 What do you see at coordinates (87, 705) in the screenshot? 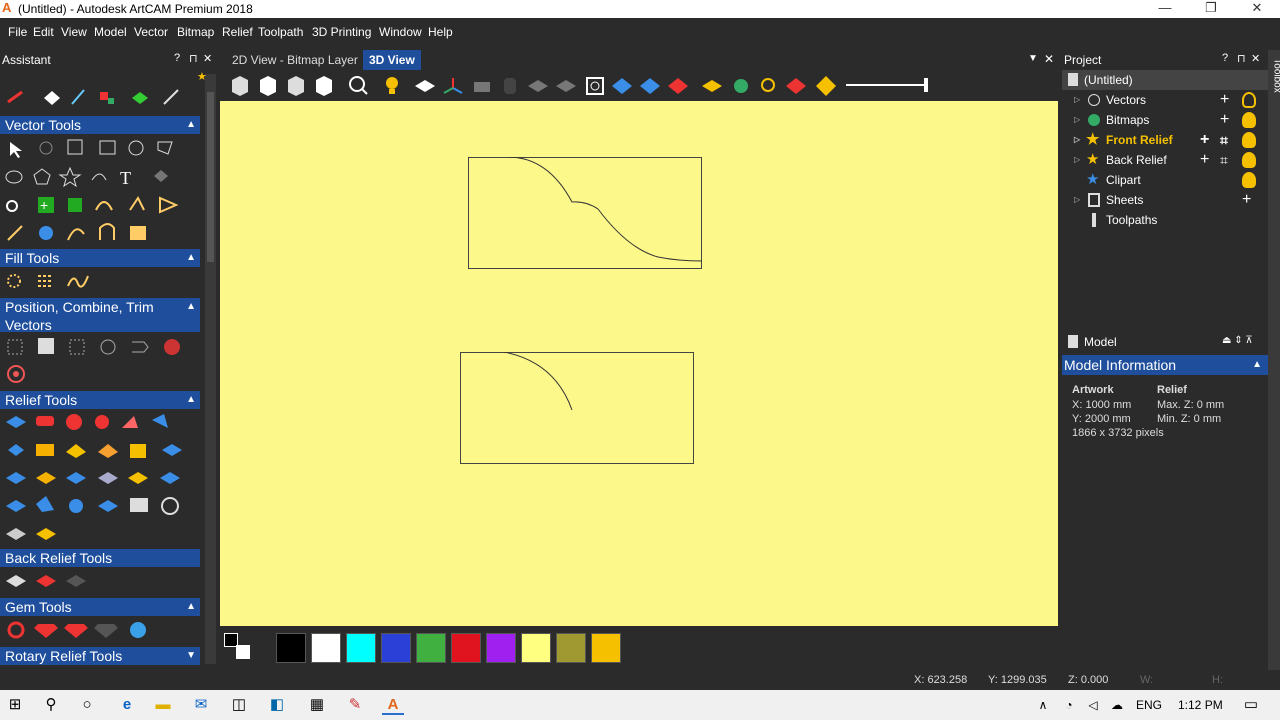
I see `cortana-icon: ○` at bounding box center [87, 705].